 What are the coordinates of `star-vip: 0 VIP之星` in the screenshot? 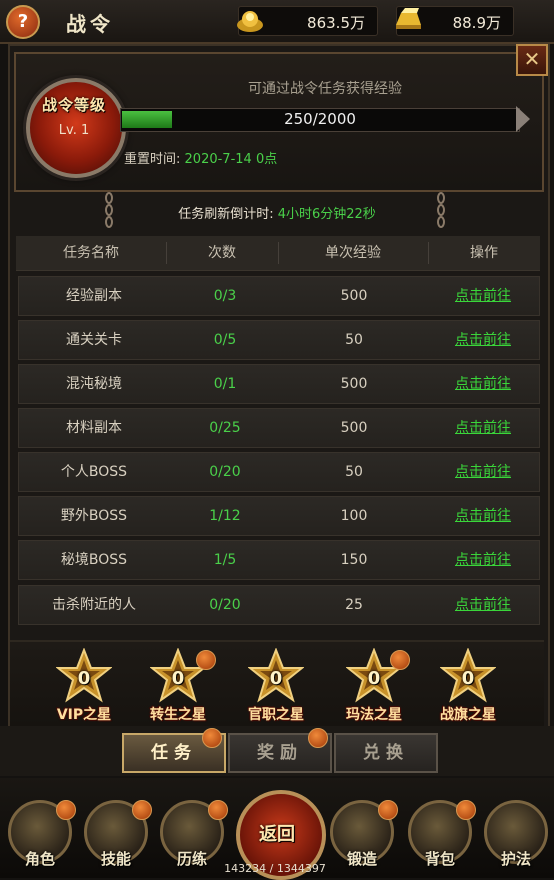 It's located at (84, 688).